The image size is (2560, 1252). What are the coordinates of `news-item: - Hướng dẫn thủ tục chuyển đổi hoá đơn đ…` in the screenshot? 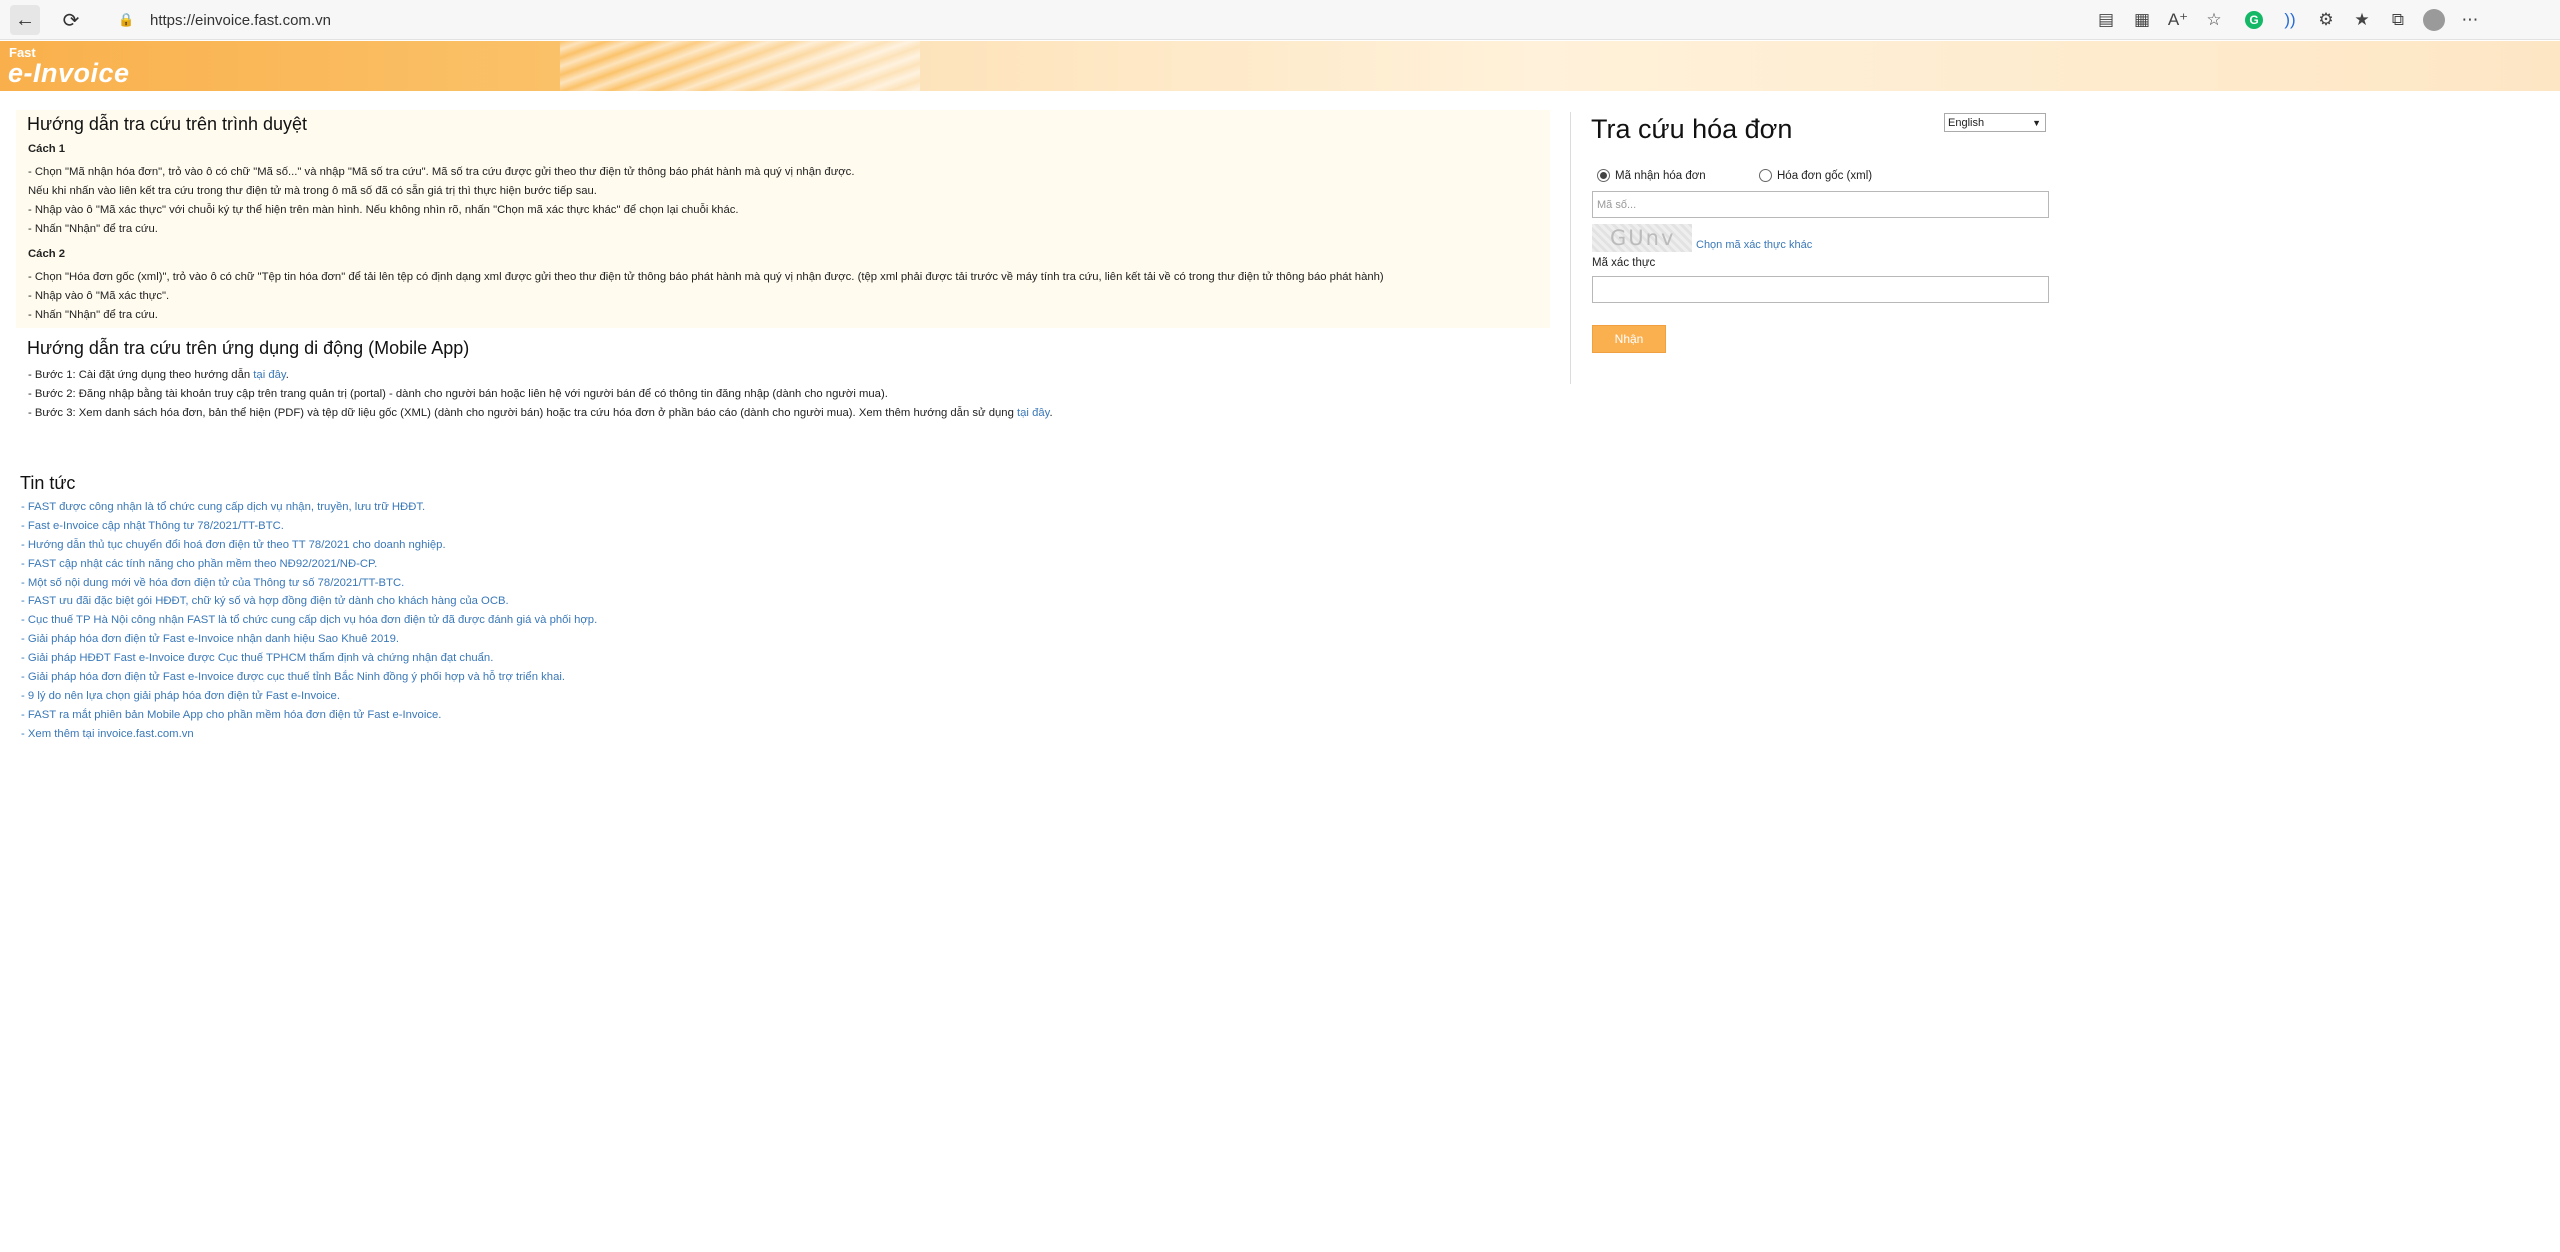 It's located at (309, 548).